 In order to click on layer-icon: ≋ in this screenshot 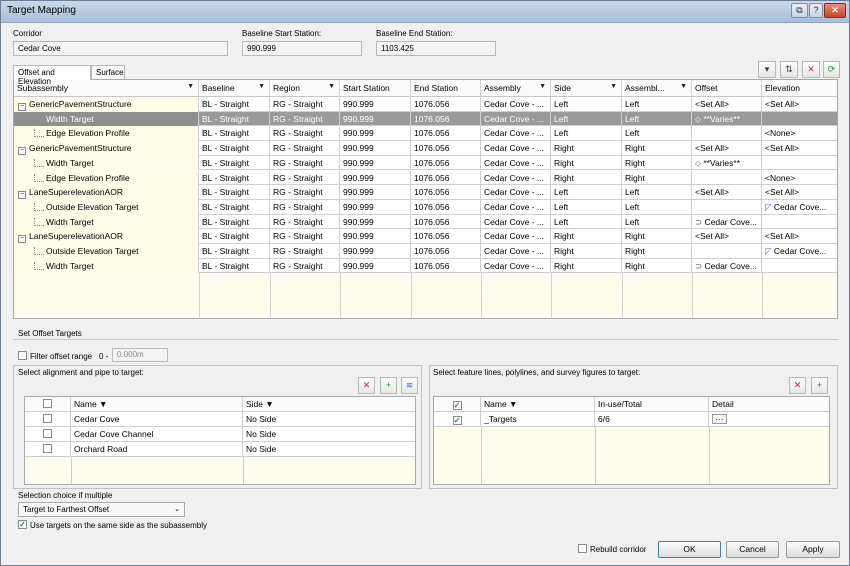, I will do `click(409, 385)`.